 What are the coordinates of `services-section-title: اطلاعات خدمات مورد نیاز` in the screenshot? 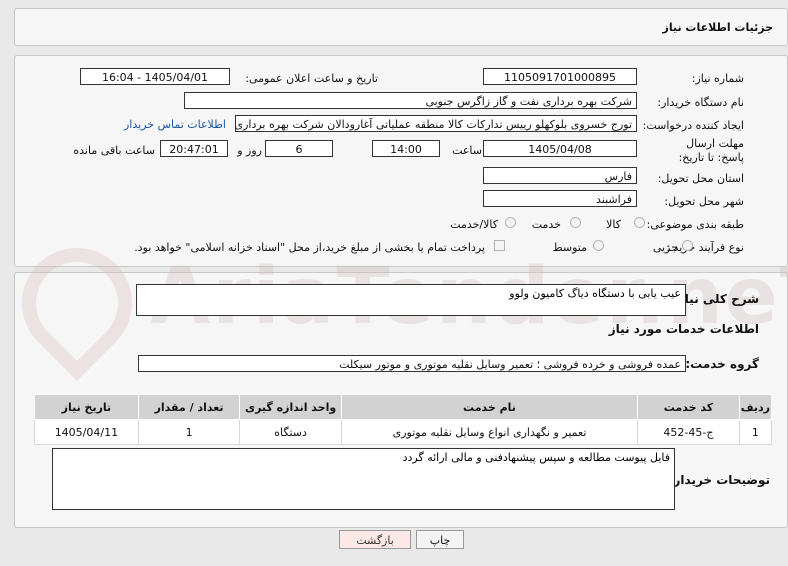 It's located at (683, 329).